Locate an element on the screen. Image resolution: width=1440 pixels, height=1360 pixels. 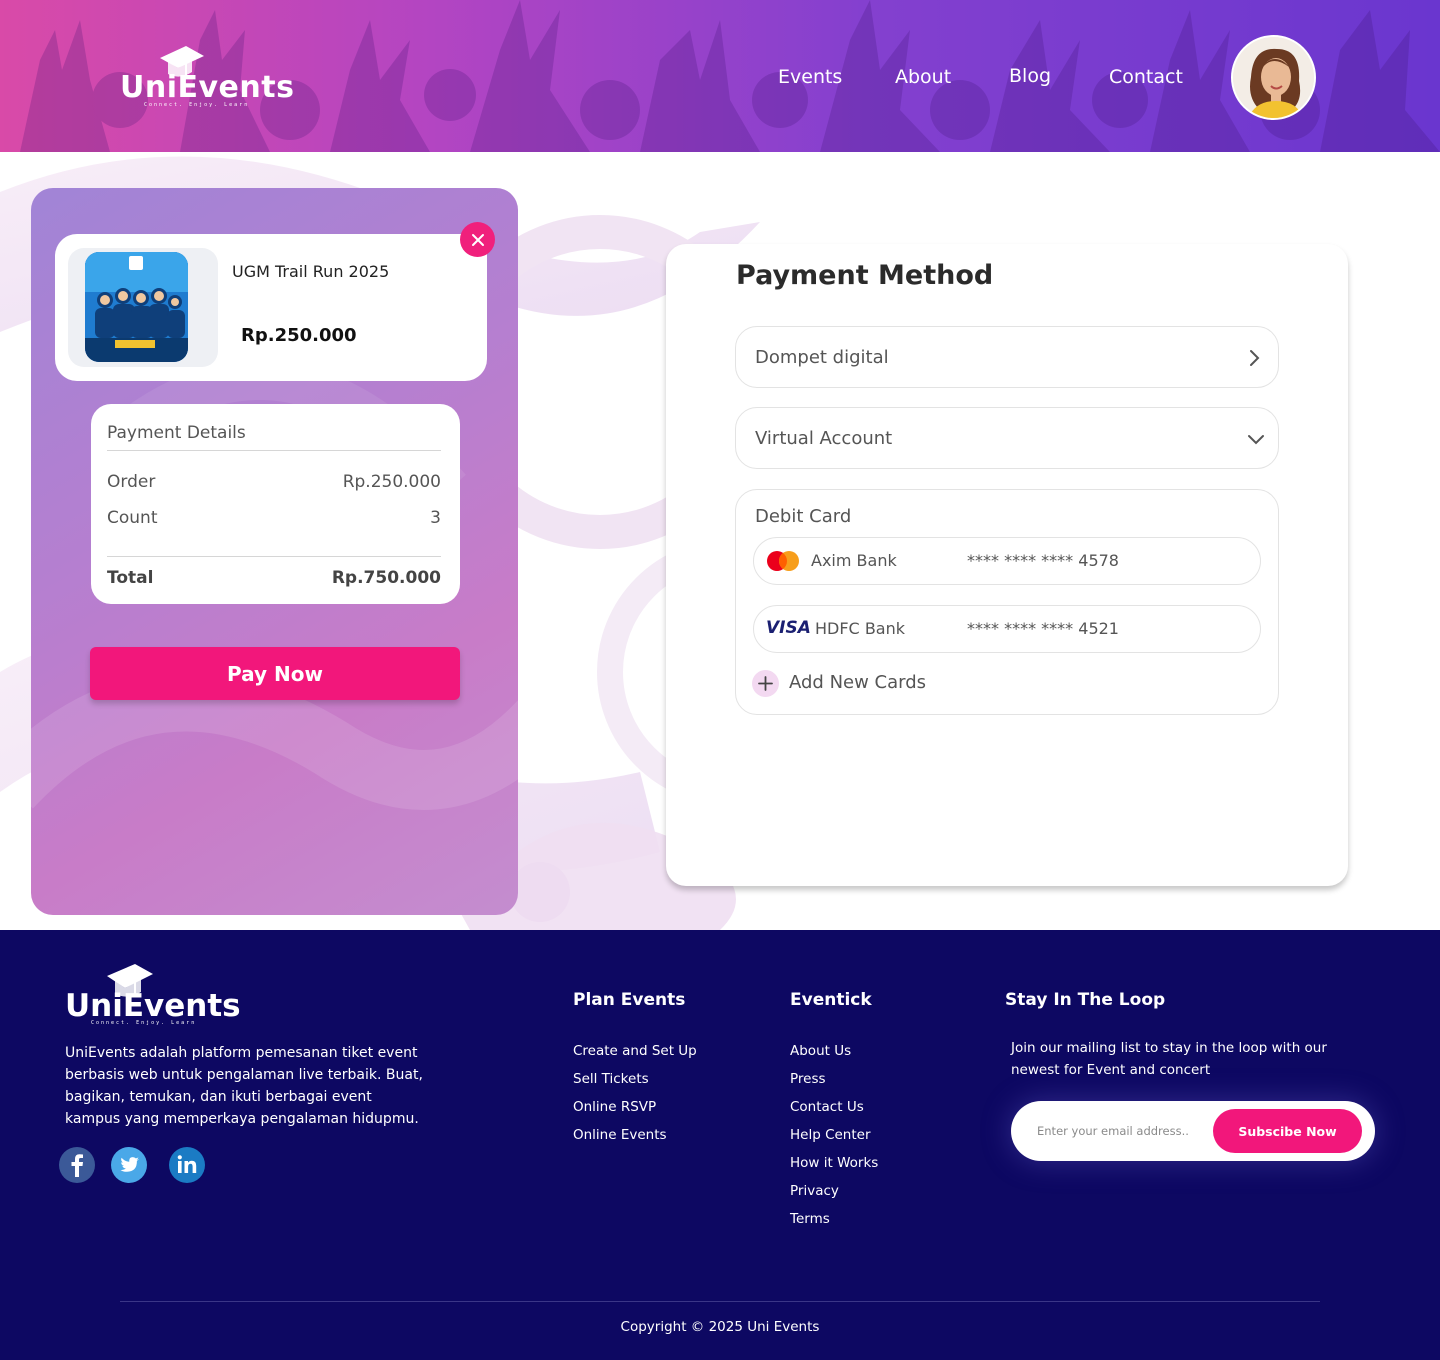
total-divider is located at coordinates (274, 556).